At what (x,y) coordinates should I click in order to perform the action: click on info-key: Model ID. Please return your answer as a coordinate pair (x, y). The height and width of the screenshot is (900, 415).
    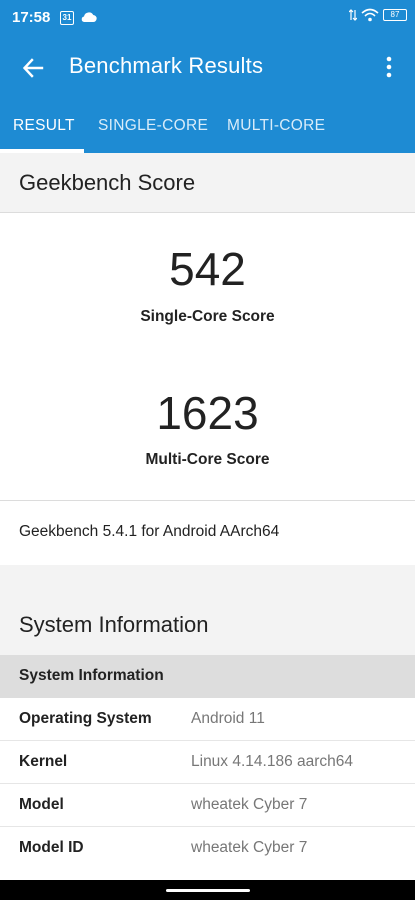
    Looking at the image, I should click on (51, 847).